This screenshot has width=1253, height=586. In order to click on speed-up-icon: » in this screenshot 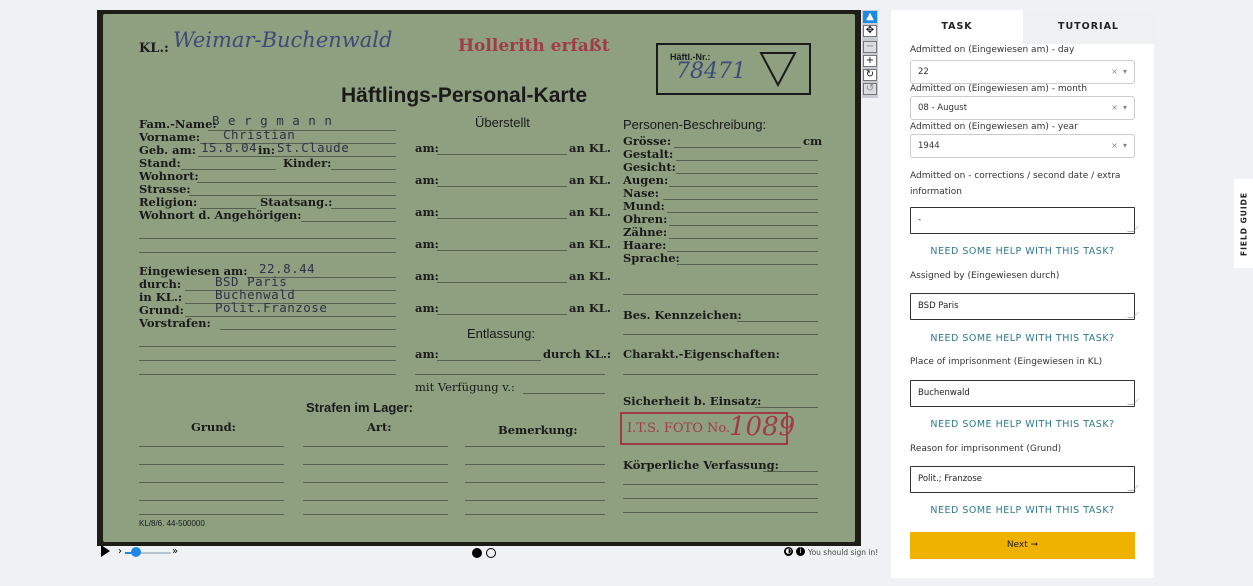, I will do `click(175, 551)`.